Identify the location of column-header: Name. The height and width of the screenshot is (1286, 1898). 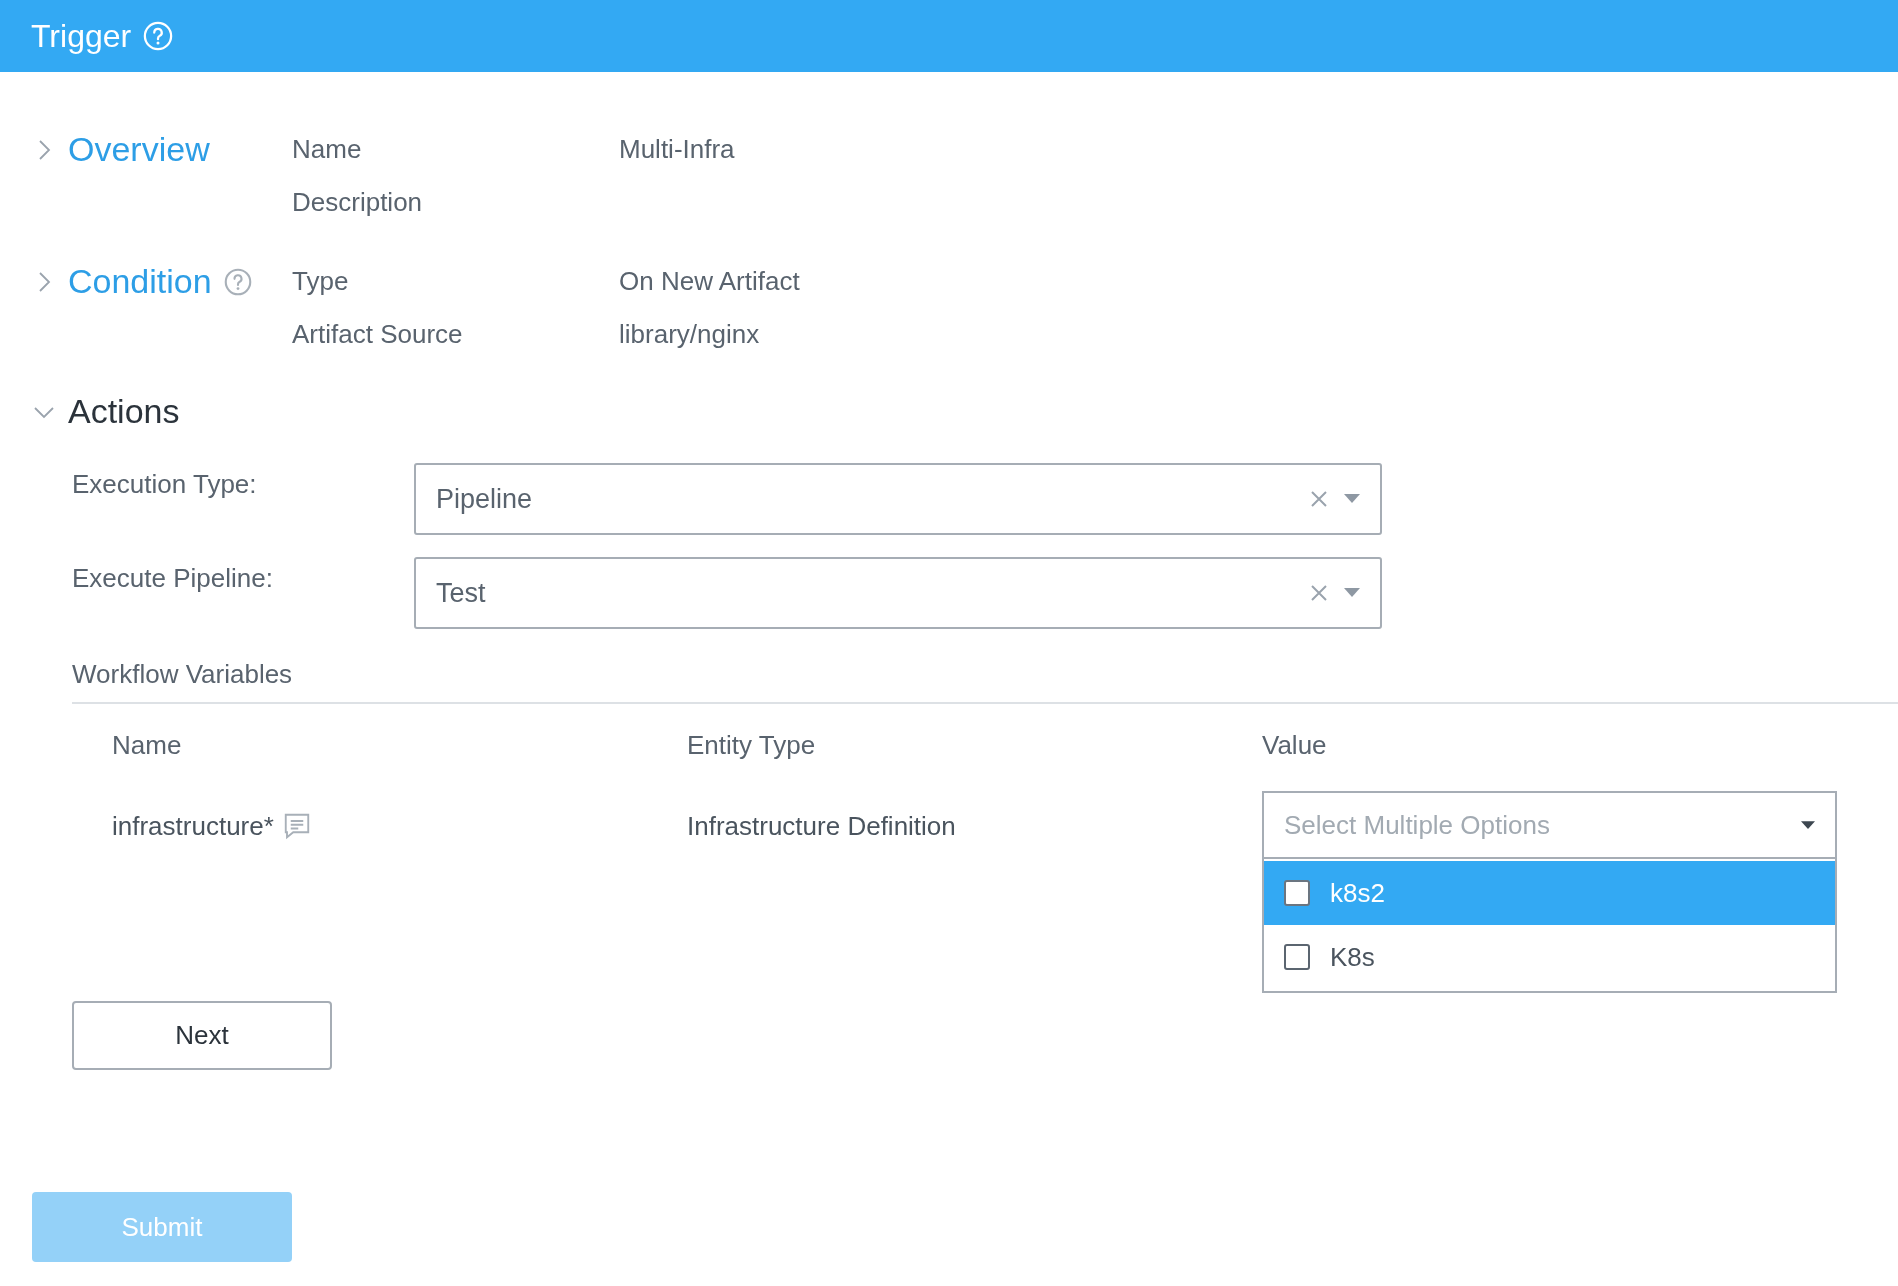
(147, 745).